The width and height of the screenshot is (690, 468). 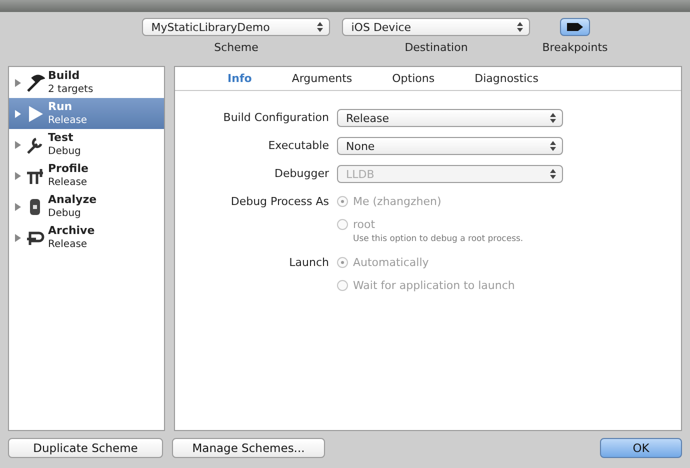 I want to click on scheme-label: Scheme, so click(x=236, y=47).